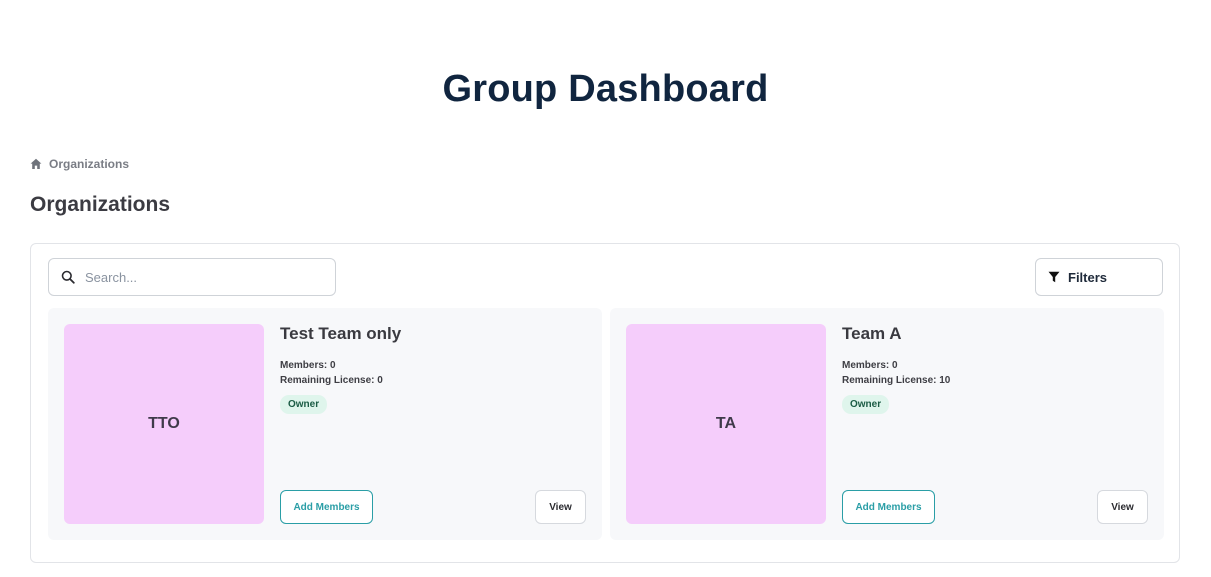 Image resolution: width=1211 pixels, height=577 pixels. Describe the element at coordinates (200, 277) in the screenshot. I see `search-input` at that location.